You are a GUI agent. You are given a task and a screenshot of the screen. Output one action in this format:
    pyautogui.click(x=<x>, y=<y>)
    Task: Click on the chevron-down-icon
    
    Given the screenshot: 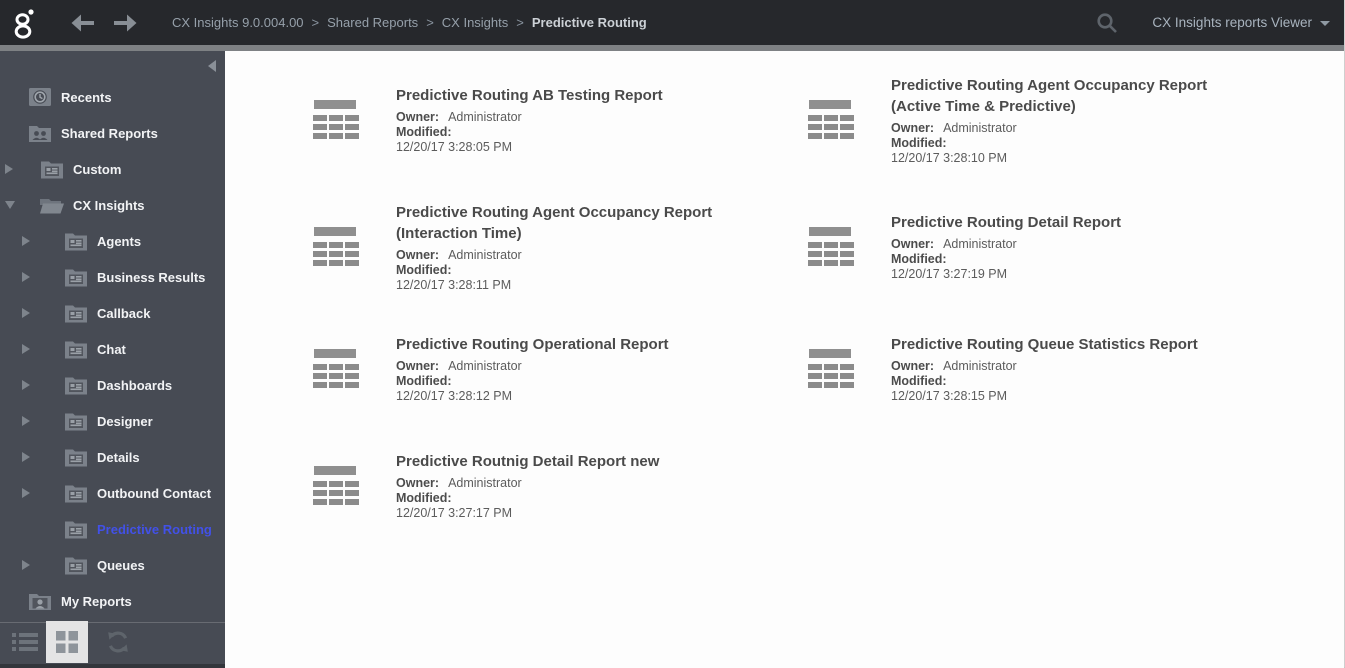 What is the action you would take?
    pyautogui.click(x=1325, y=23)
    